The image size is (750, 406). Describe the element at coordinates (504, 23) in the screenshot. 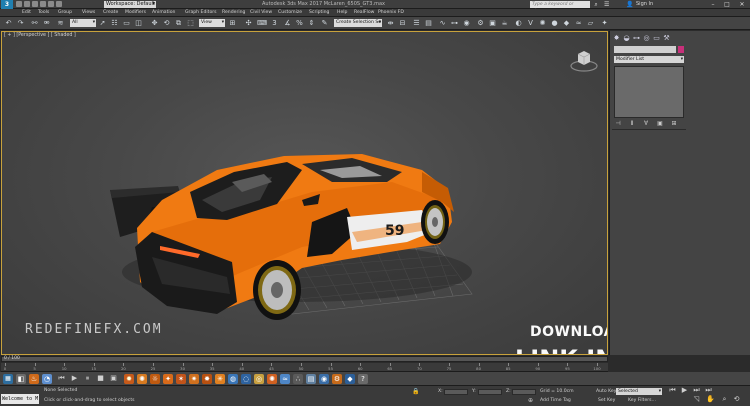

I see `render-production-icon: ☕` at that location.